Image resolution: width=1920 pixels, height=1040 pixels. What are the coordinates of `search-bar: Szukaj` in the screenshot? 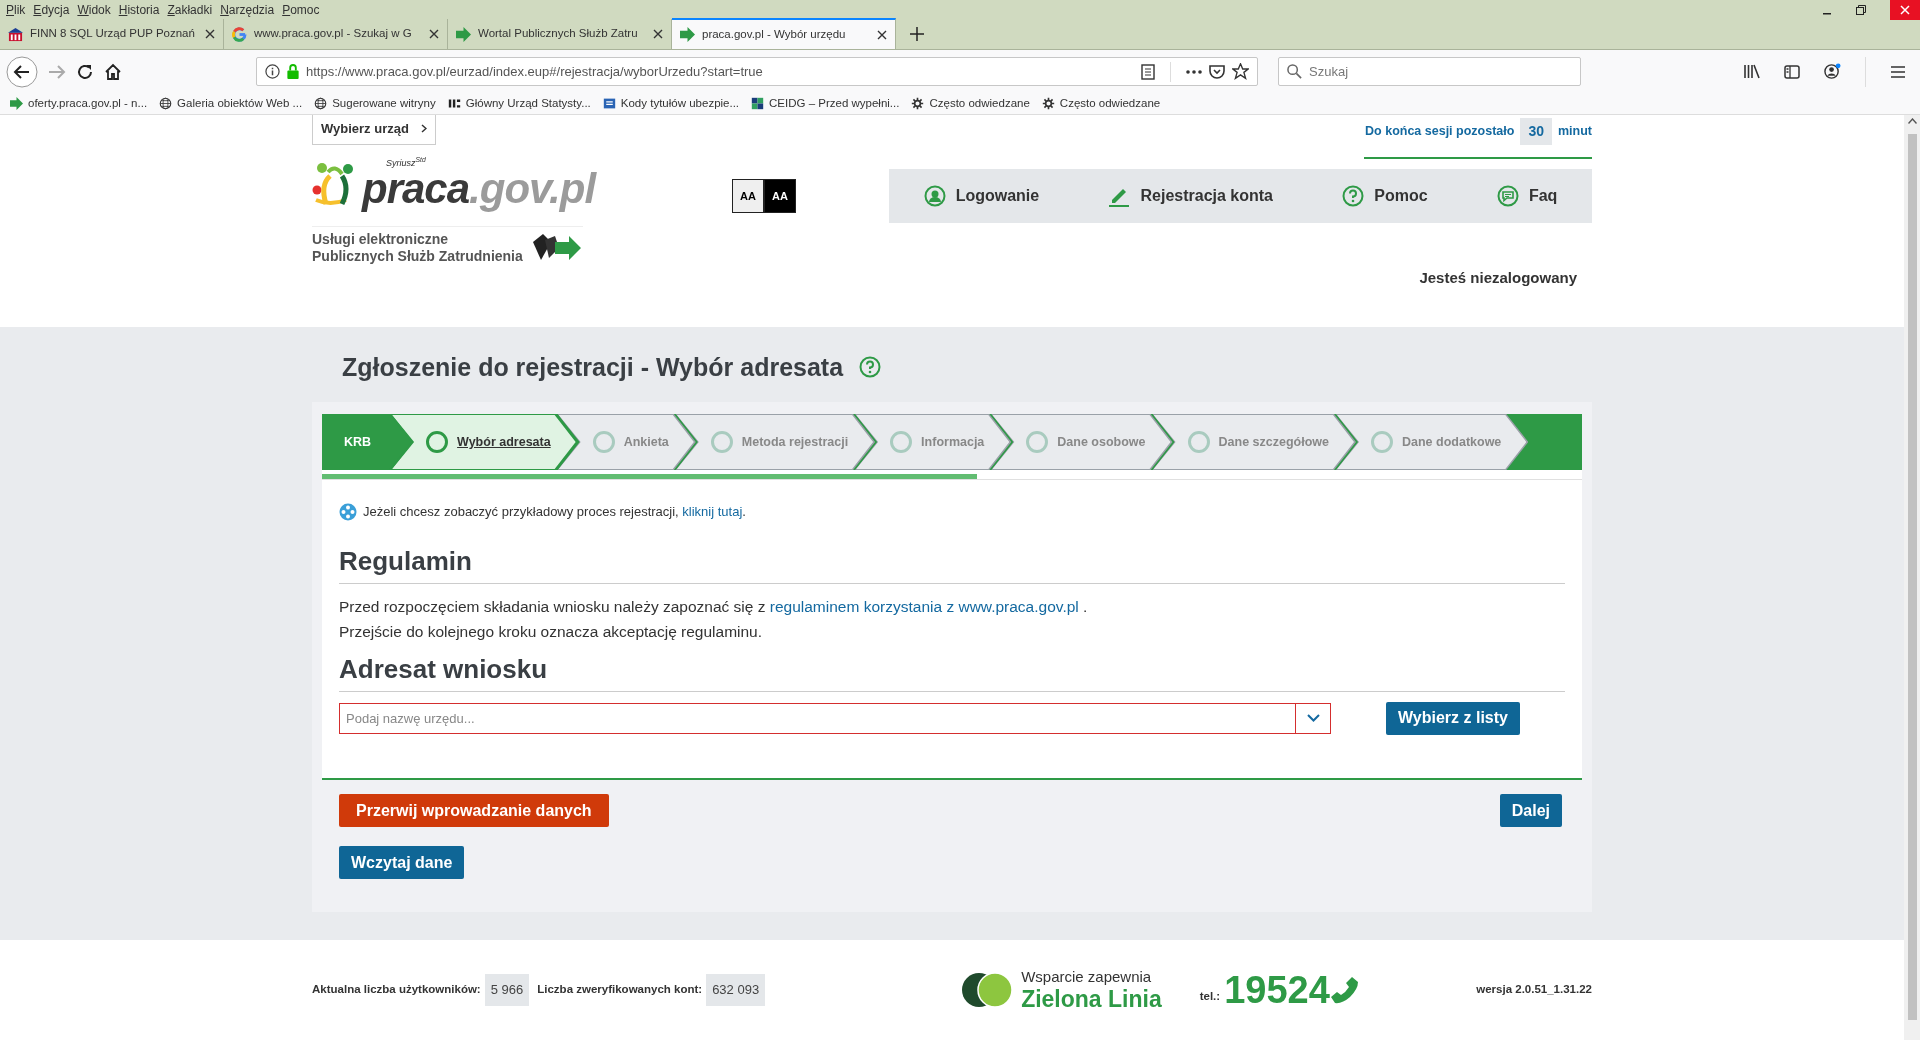 It's located at (1429, 71).